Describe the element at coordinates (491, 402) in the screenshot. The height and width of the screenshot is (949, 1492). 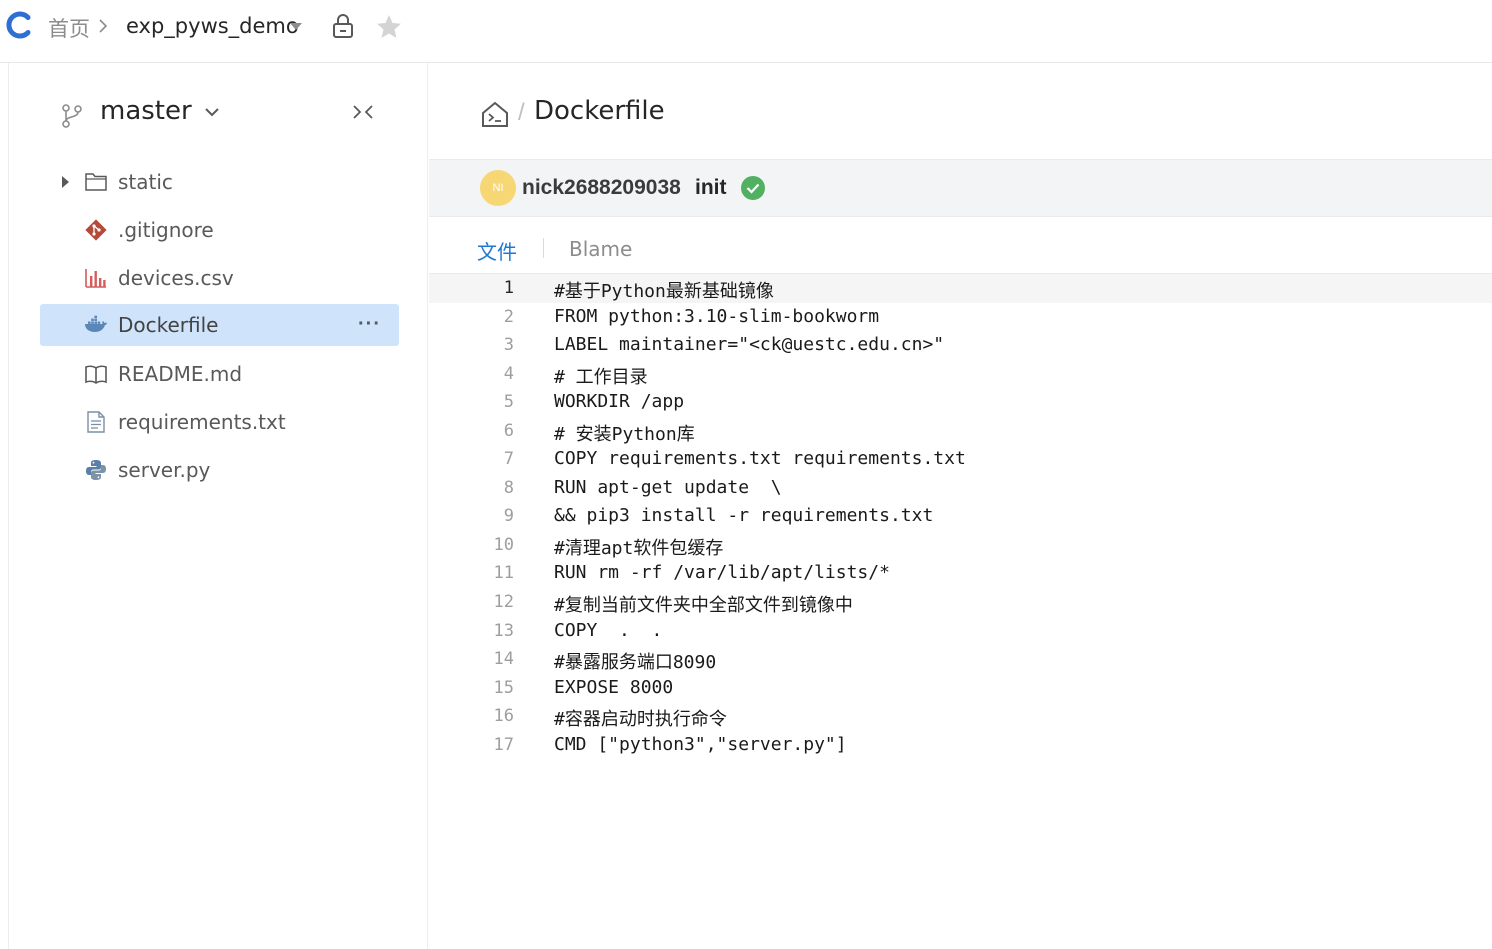
I see `line-number: 5` at that location.